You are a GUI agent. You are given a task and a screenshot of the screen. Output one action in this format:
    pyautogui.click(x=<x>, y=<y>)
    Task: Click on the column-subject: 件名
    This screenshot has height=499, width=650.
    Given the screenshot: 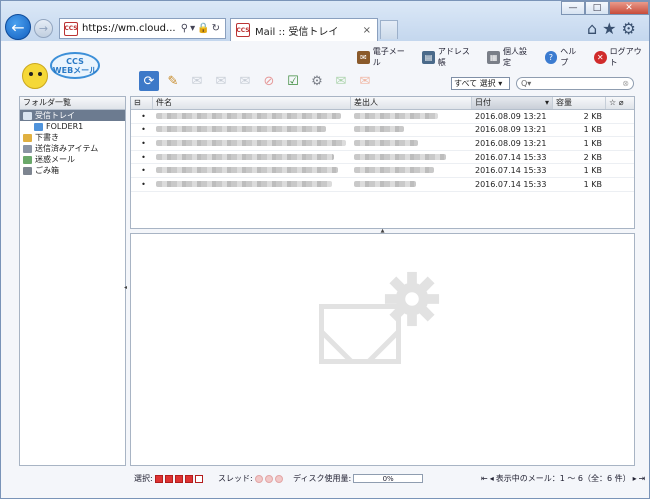 What is the action you would take?
    pyautogui.click(x=252, y=103)
    